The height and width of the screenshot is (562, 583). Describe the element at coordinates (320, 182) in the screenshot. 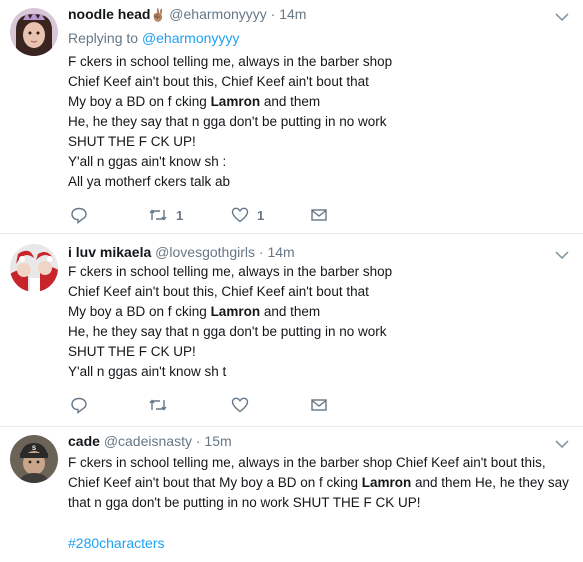

I see `tweet-line: All ya motherf ckers talk ab` at that location.